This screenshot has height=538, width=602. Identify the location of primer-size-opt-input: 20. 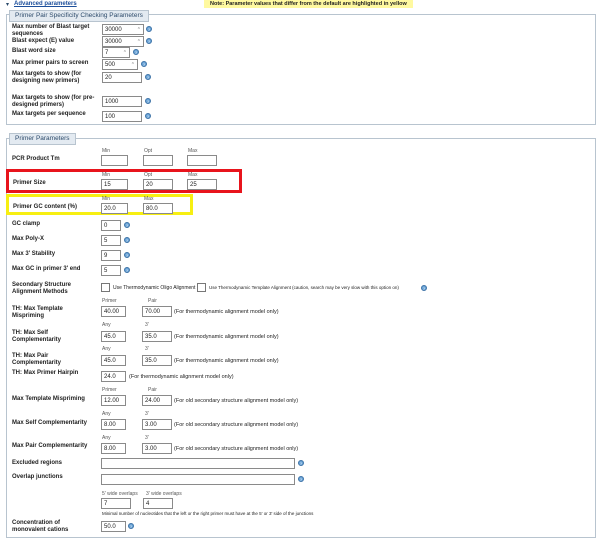
(158, 184).